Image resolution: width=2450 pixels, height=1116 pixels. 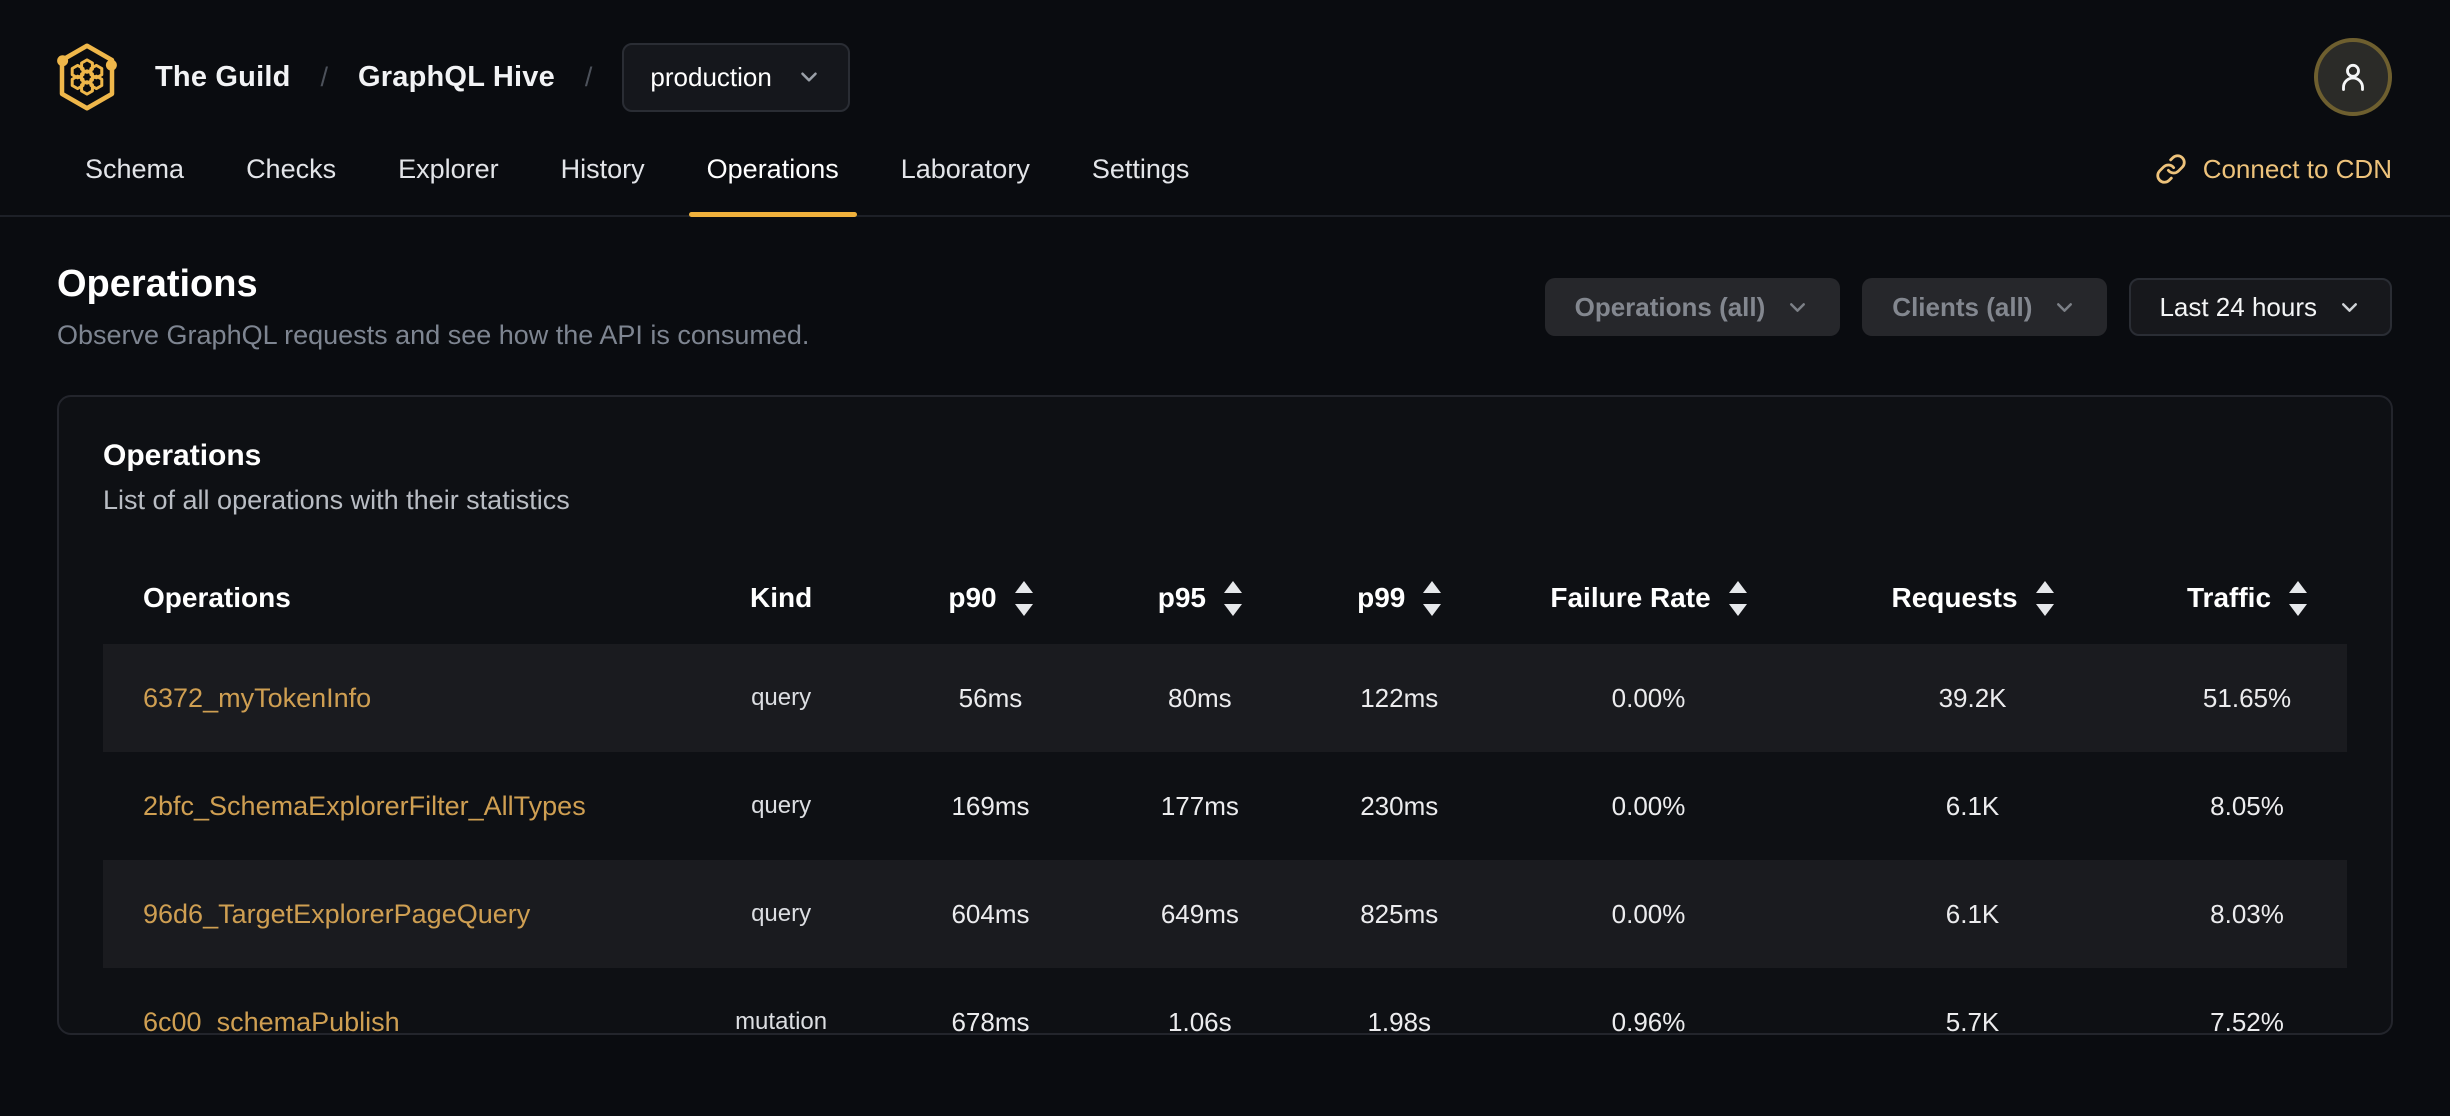 What do you see at coordinates (2238, 306) in the screenshot?
I see `period-filter-label: Last 24 hours` at bounding box center [2238, 306].